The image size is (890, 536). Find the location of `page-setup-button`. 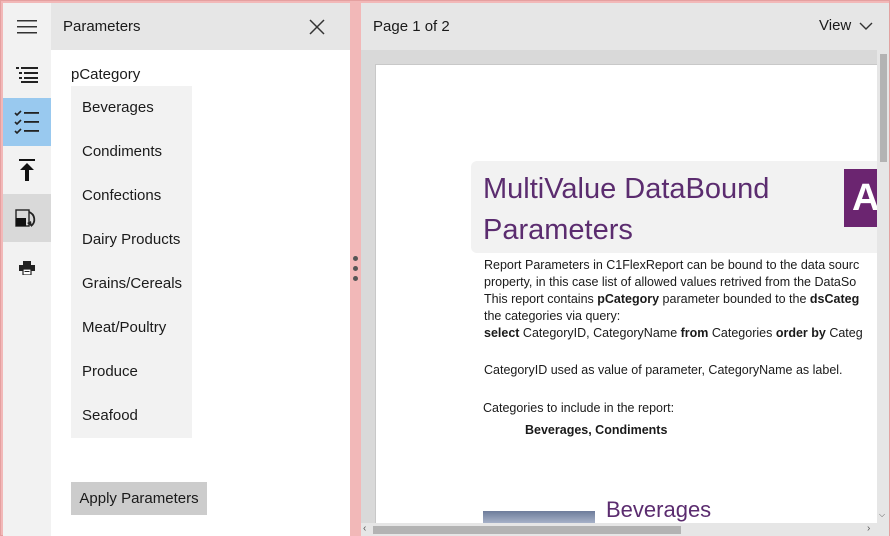

page-setup-button is located at coordinates (27, 218).